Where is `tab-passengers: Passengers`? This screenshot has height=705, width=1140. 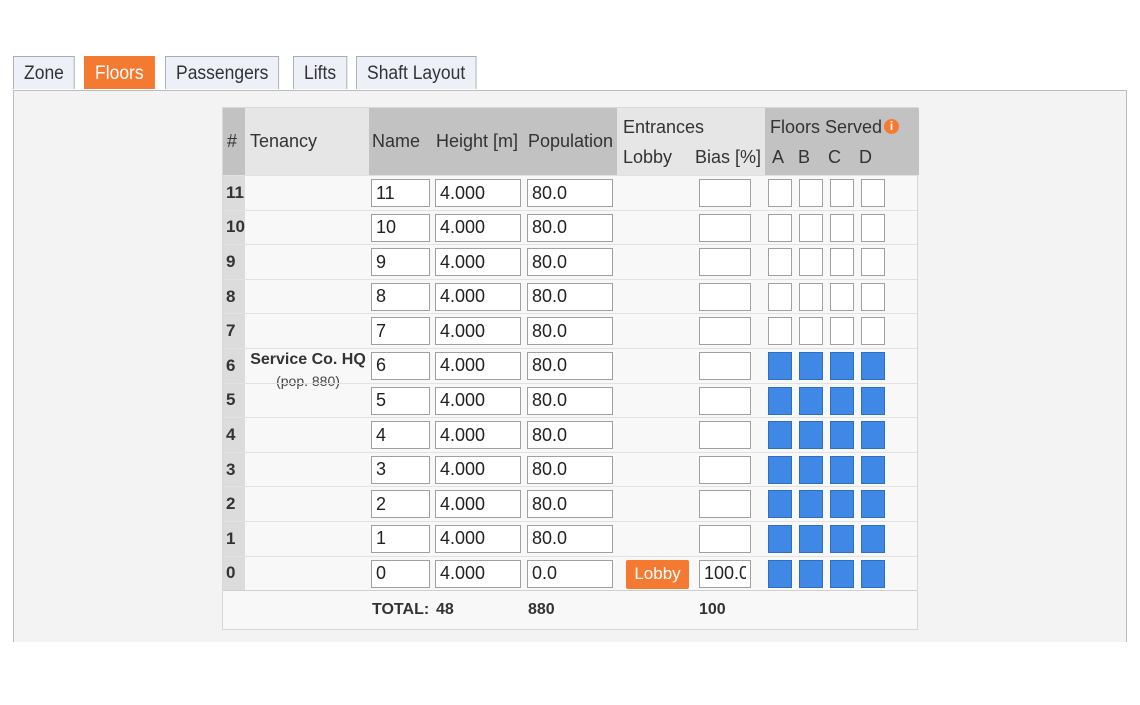
tab-passengers: Passengers is located at coordinates (222, 72).